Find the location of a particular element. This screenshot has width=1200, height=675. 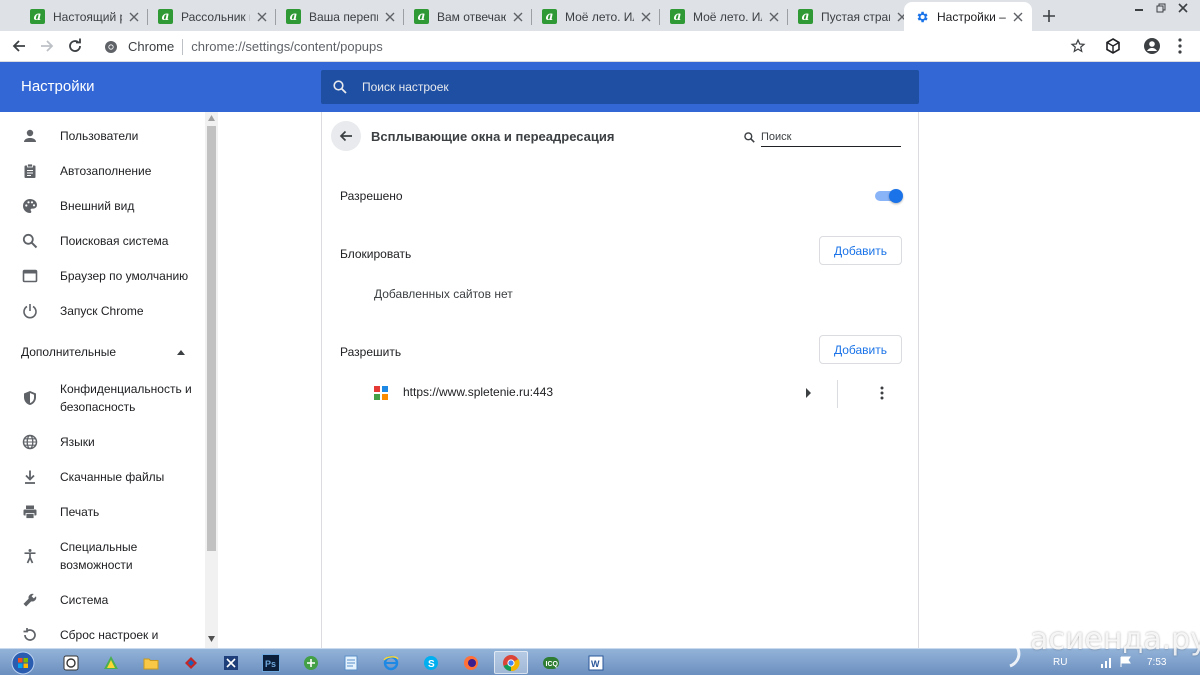

tab-title: Моё лето. Или is located at coordinates (599, 16).